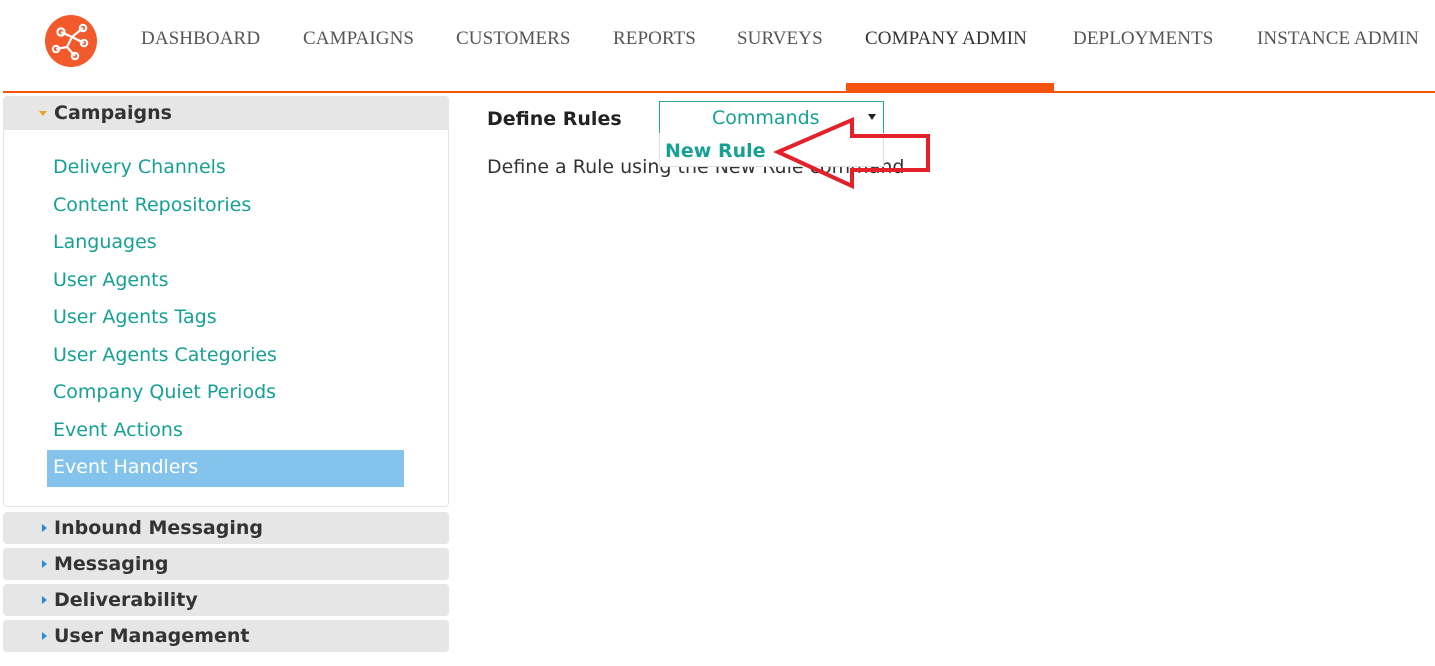  What do you see at coordinates (110, 280) in the screenshot?
I see `sidebar-item-user-agents: User Agents` at bounding box center [110, 280].